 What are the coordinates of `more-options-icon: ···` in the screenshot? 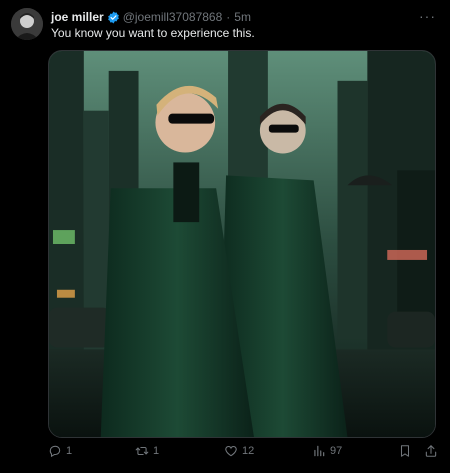 It's located at (427, 16).